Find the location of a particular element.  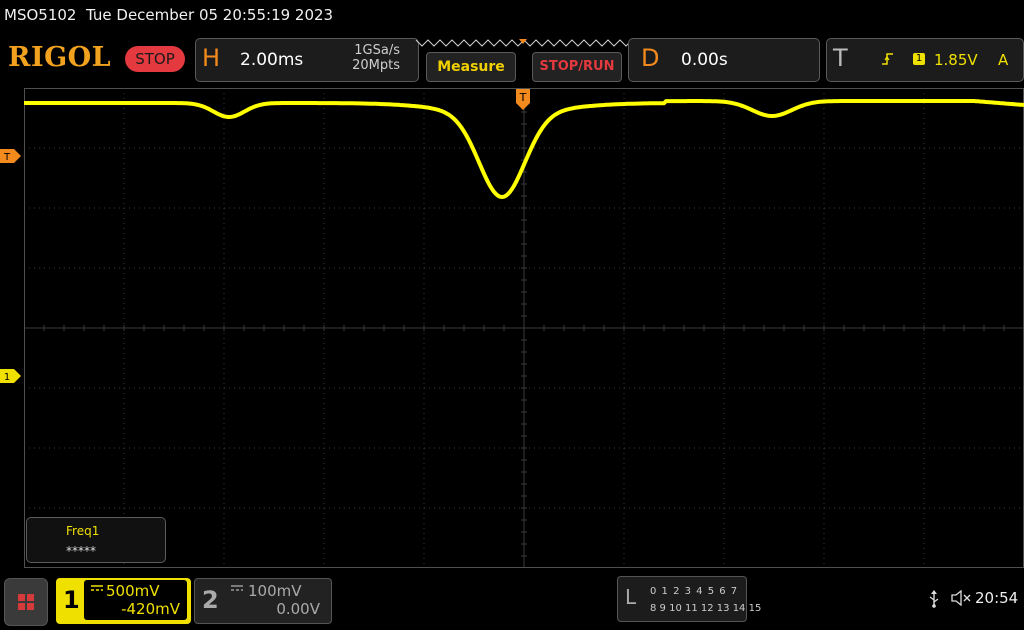

timebase-value: 2.00ms is located at coordinates (272, 60).